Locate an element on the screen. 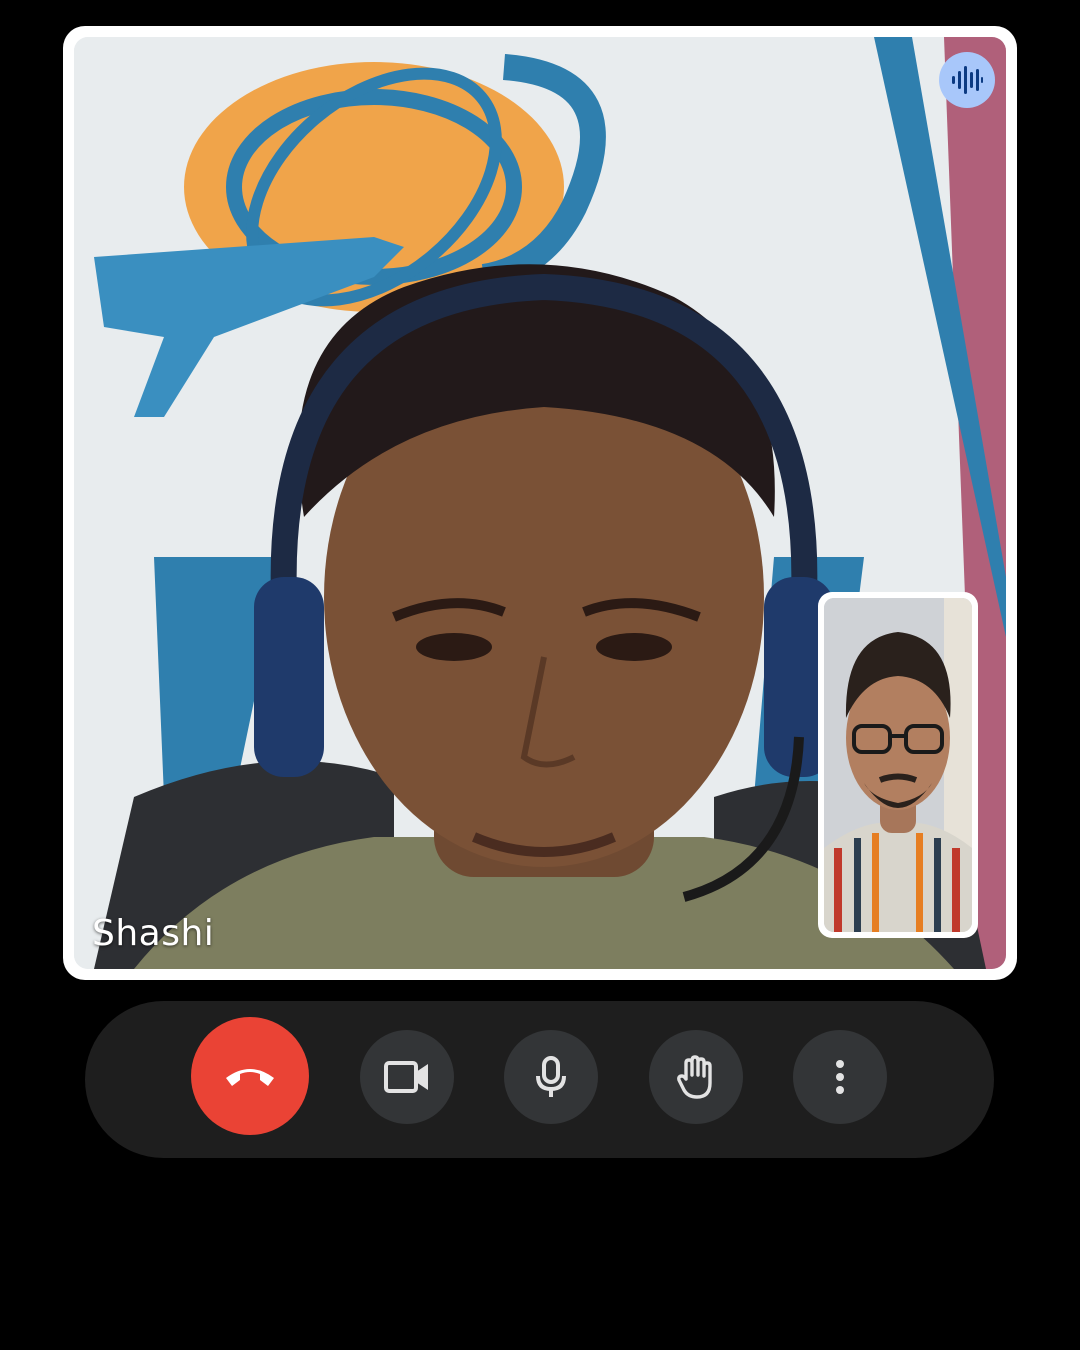 This screenshot has width=1080, height=1350. more-options-button is located at coordinates (840, 1077).